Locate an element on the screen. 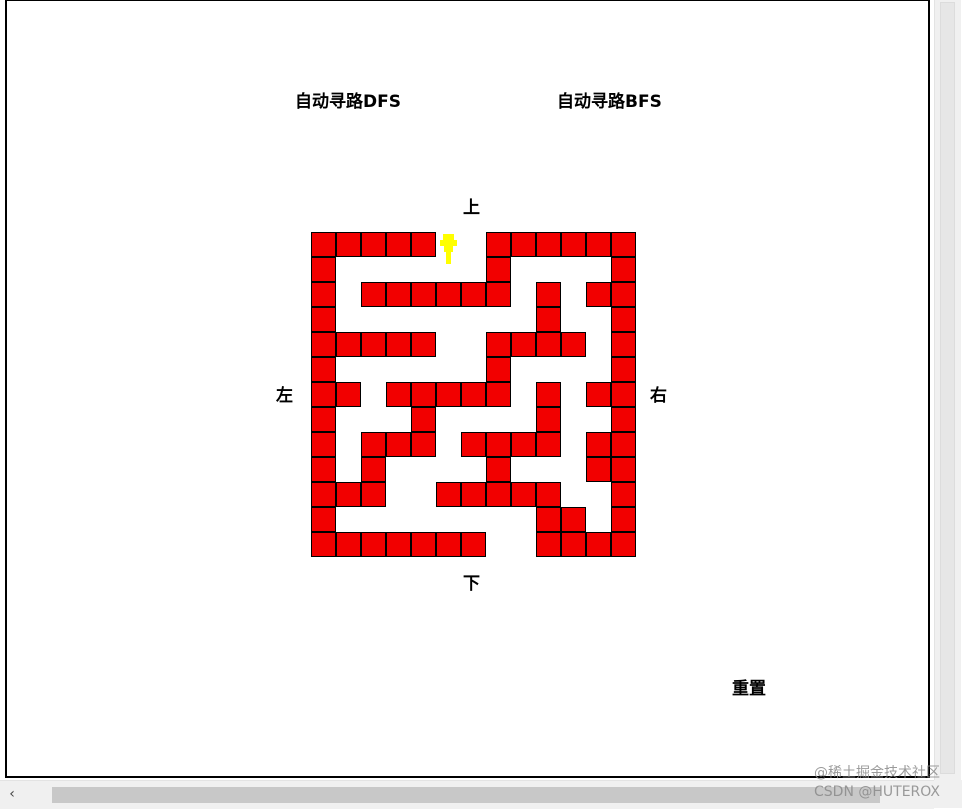 The width and height of the screenshot is (962, 809). maze-grid is located at coordinates (474, 395).